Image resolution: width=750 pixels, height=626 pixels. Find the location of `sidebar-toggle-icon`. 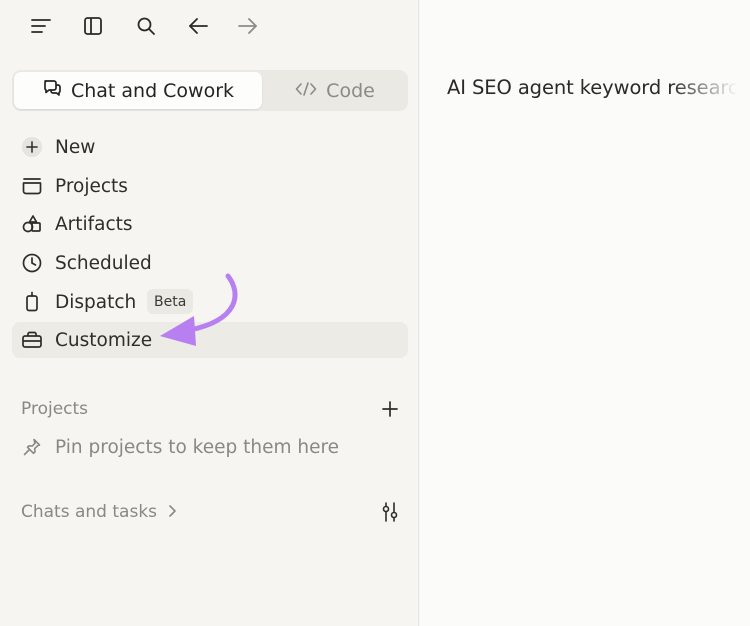

sidebar-toggle-icon is located at coordinates (93, 26).